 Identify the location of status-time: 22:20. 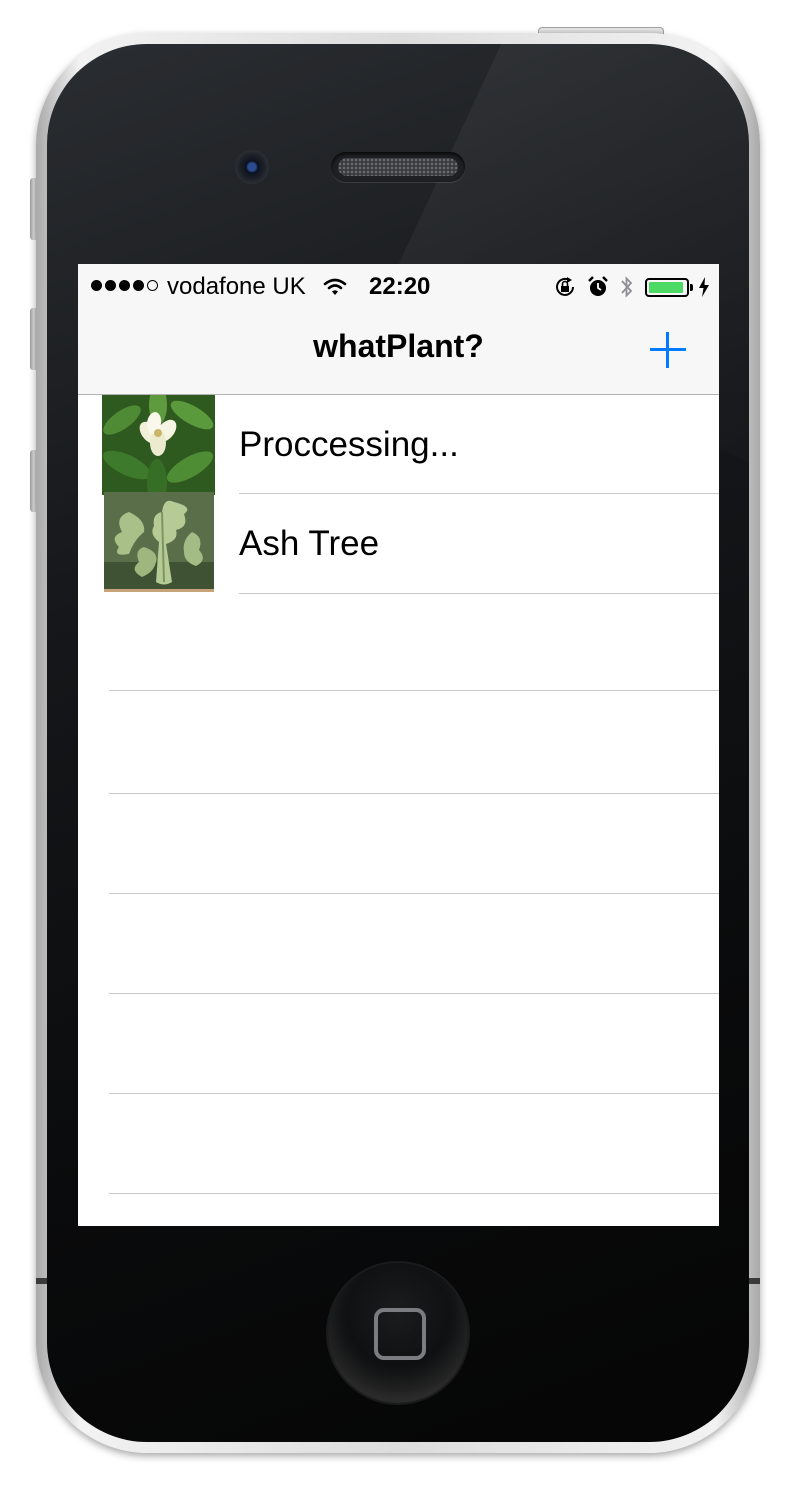
(400, 286).